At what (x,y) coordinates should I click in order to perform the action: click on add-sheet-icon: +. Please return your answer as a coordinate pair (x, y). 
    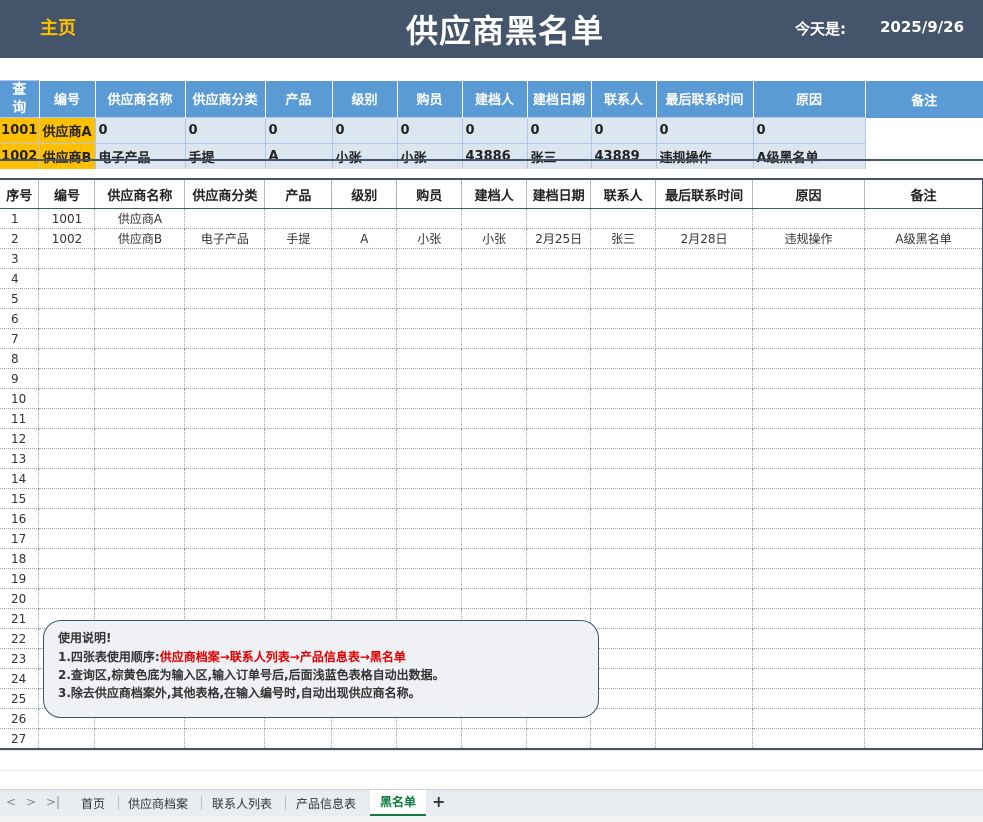
    Looking at the image, I should click on (438, 801).